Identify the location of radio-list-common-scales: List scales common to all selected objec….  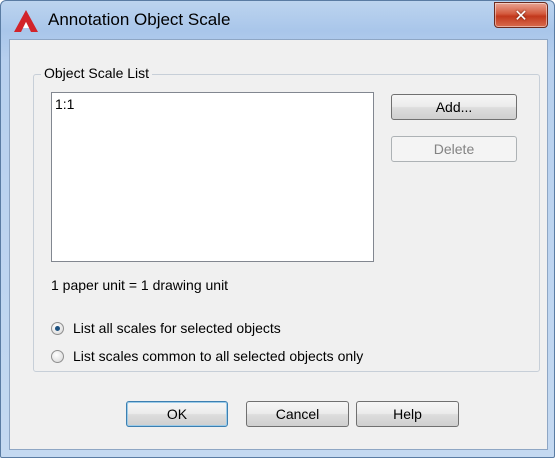
(207, 356).